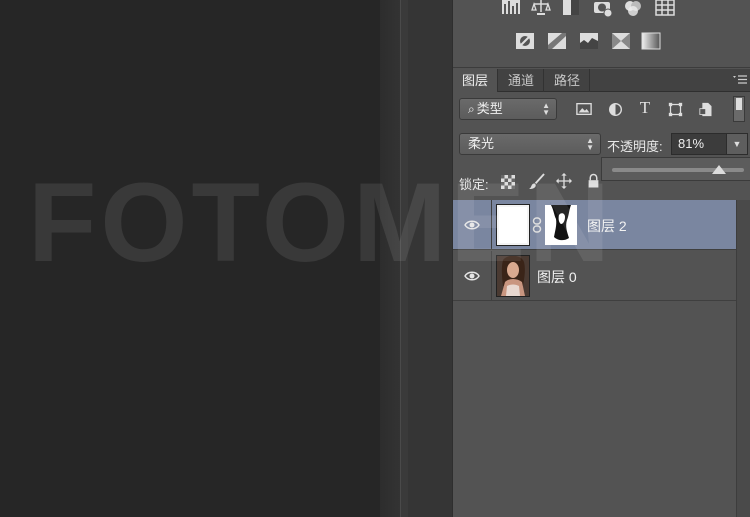 This screenshot has height=517, width=750. I want to click on adjustment-filter-icon, so click(615, 109).